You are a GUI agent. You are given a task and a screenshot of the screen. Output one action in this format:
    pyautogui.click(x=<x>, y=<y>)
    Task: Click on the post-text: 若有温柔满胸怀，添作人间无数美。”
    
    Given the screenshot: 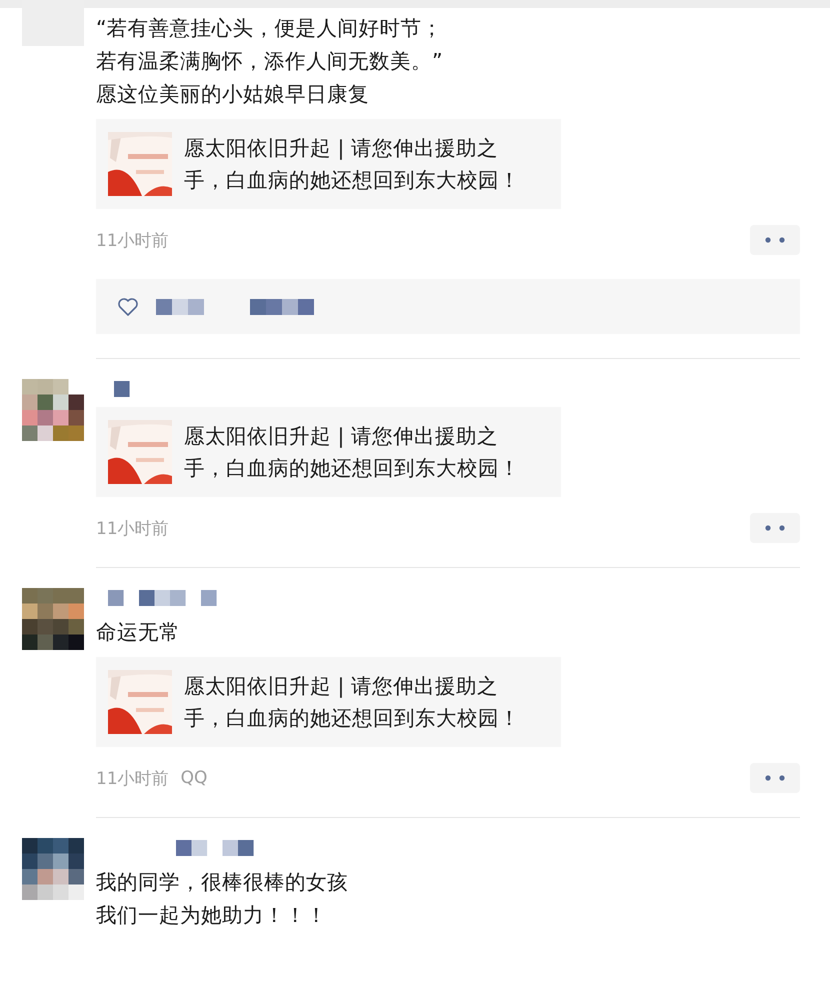 What is the action you would take?
    pyautogui.click(x=270, y=61)
    